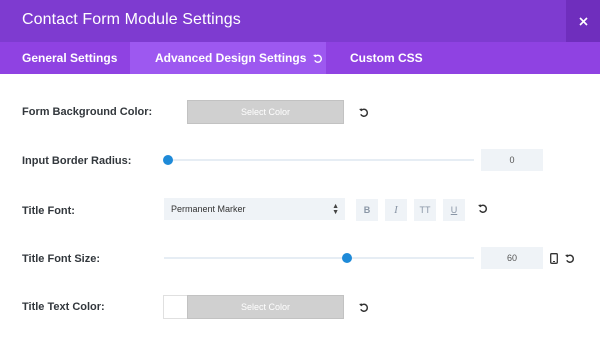 The height and width of the screenshot is (337, 600). I want to click on border-radius-slider-thumb, so click(168, 160).